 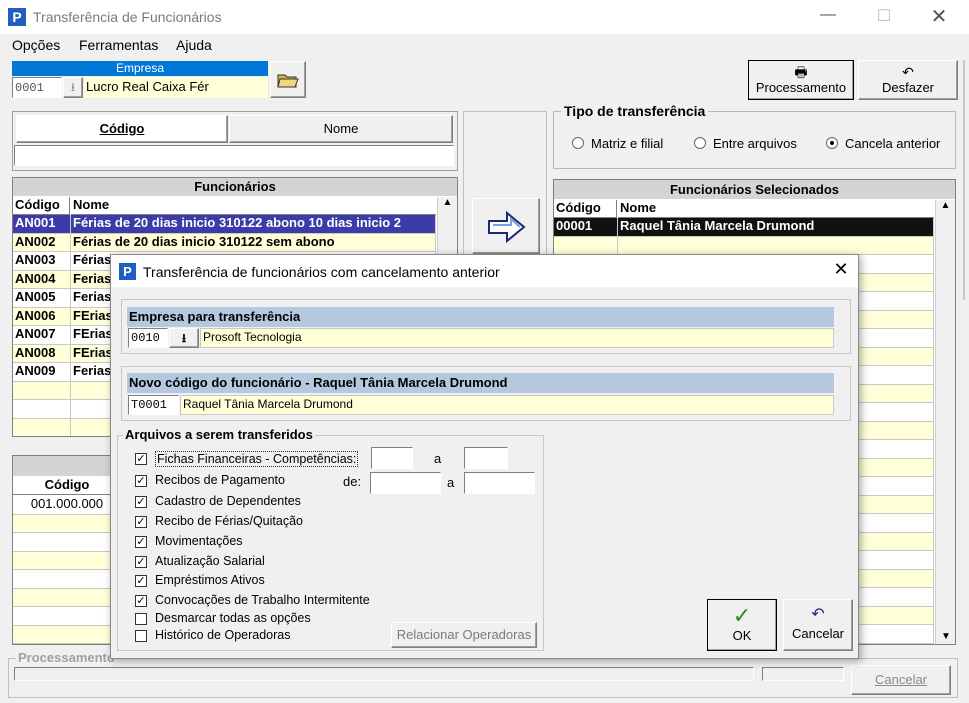 I want to click on cell-codigo: AN006, so click(x=42, y=316).